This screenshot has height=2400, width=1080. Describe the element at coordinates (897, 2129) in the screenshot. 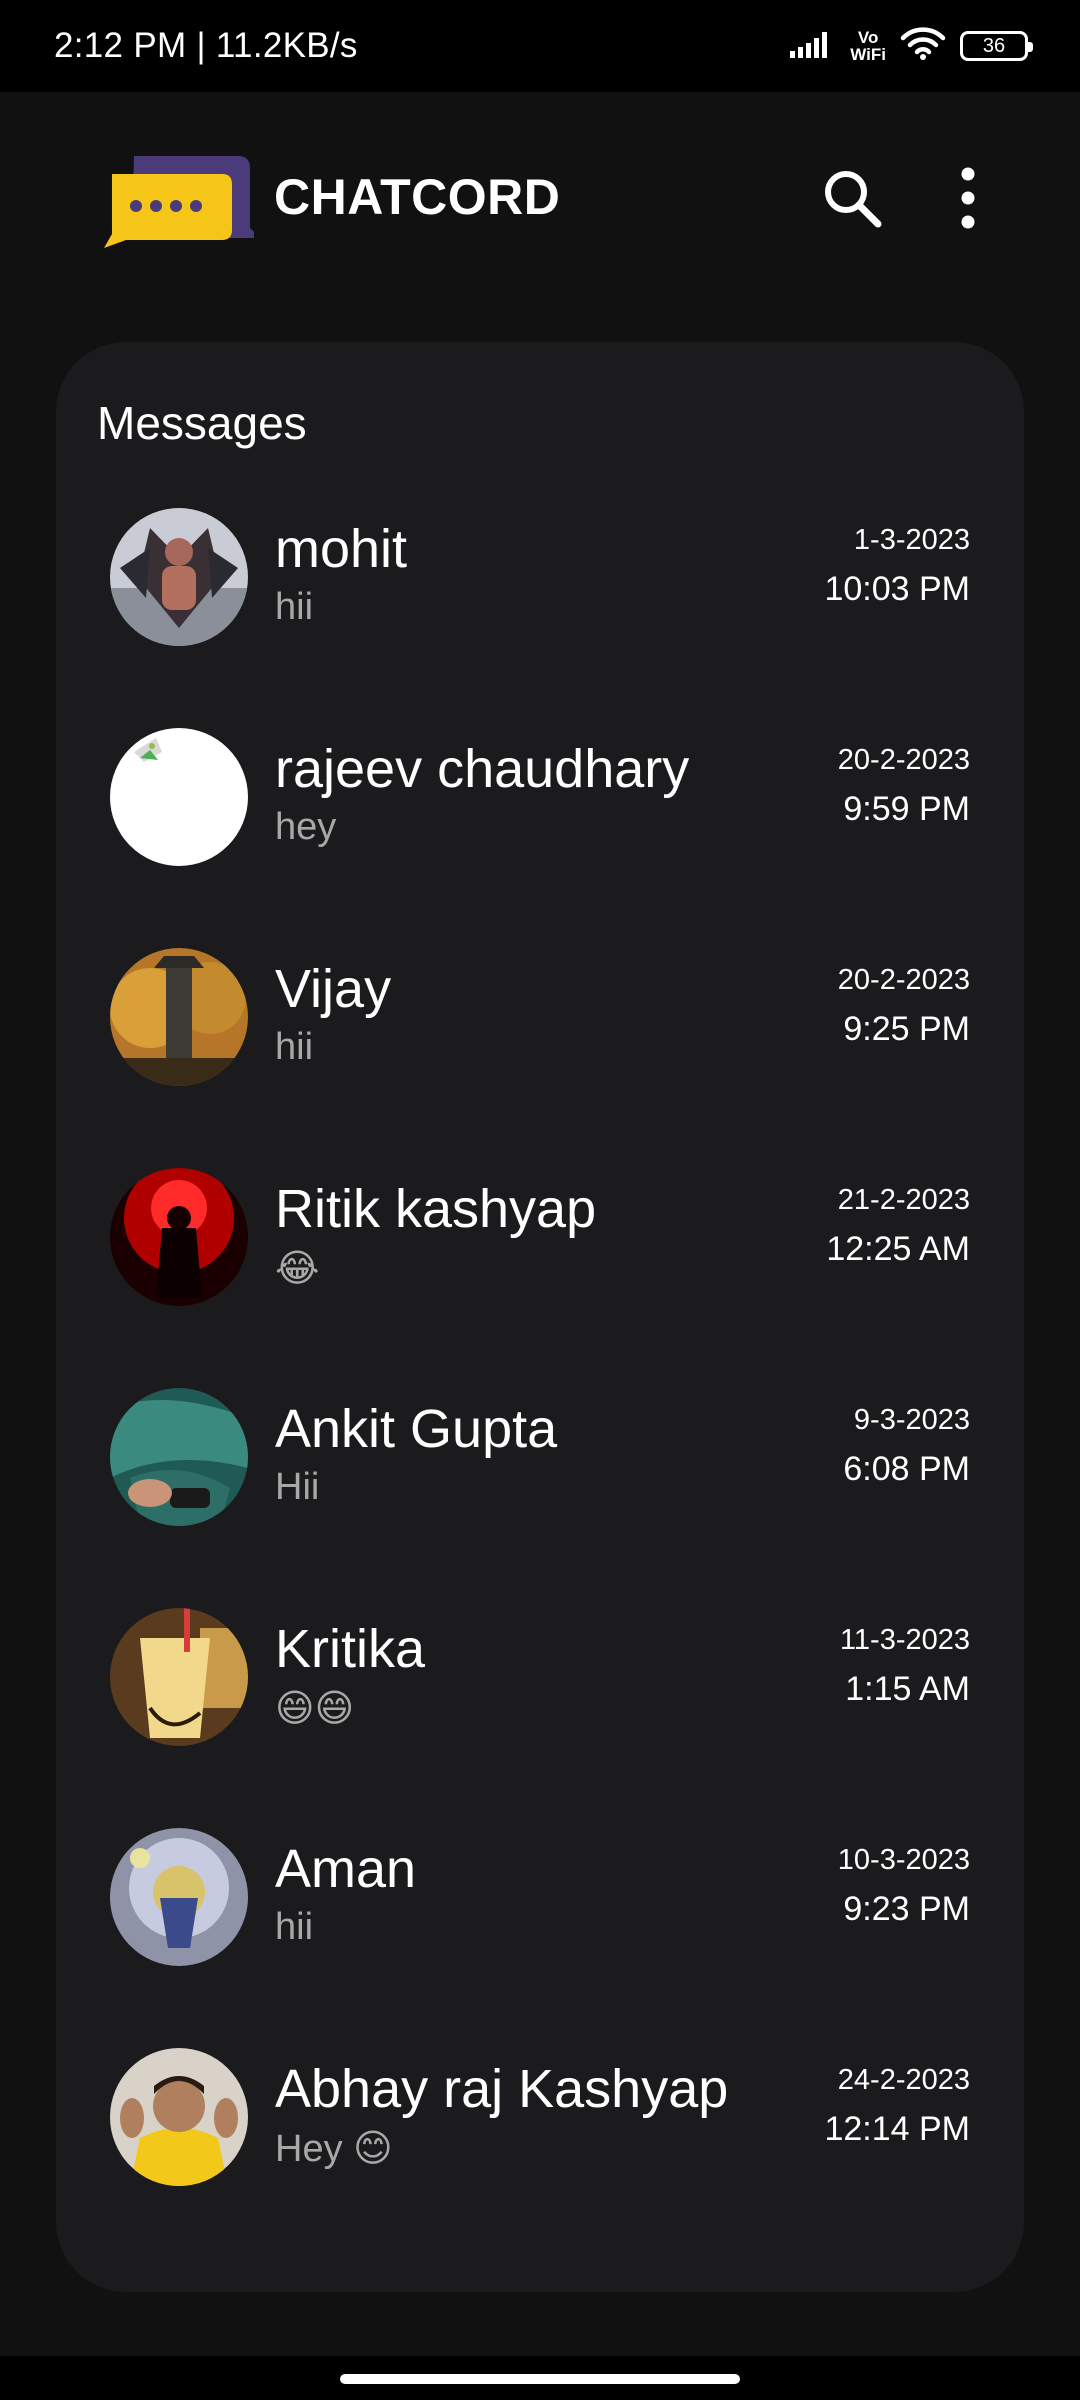

I see `message-time: 12:14 PM` at that location.